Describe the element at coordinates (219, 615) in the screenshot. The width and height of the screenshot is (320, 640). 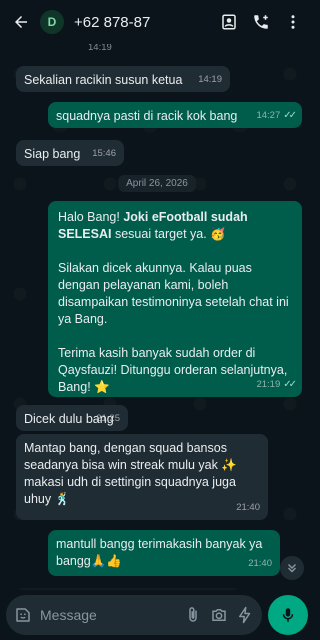
I see `camera-icon` at that location.